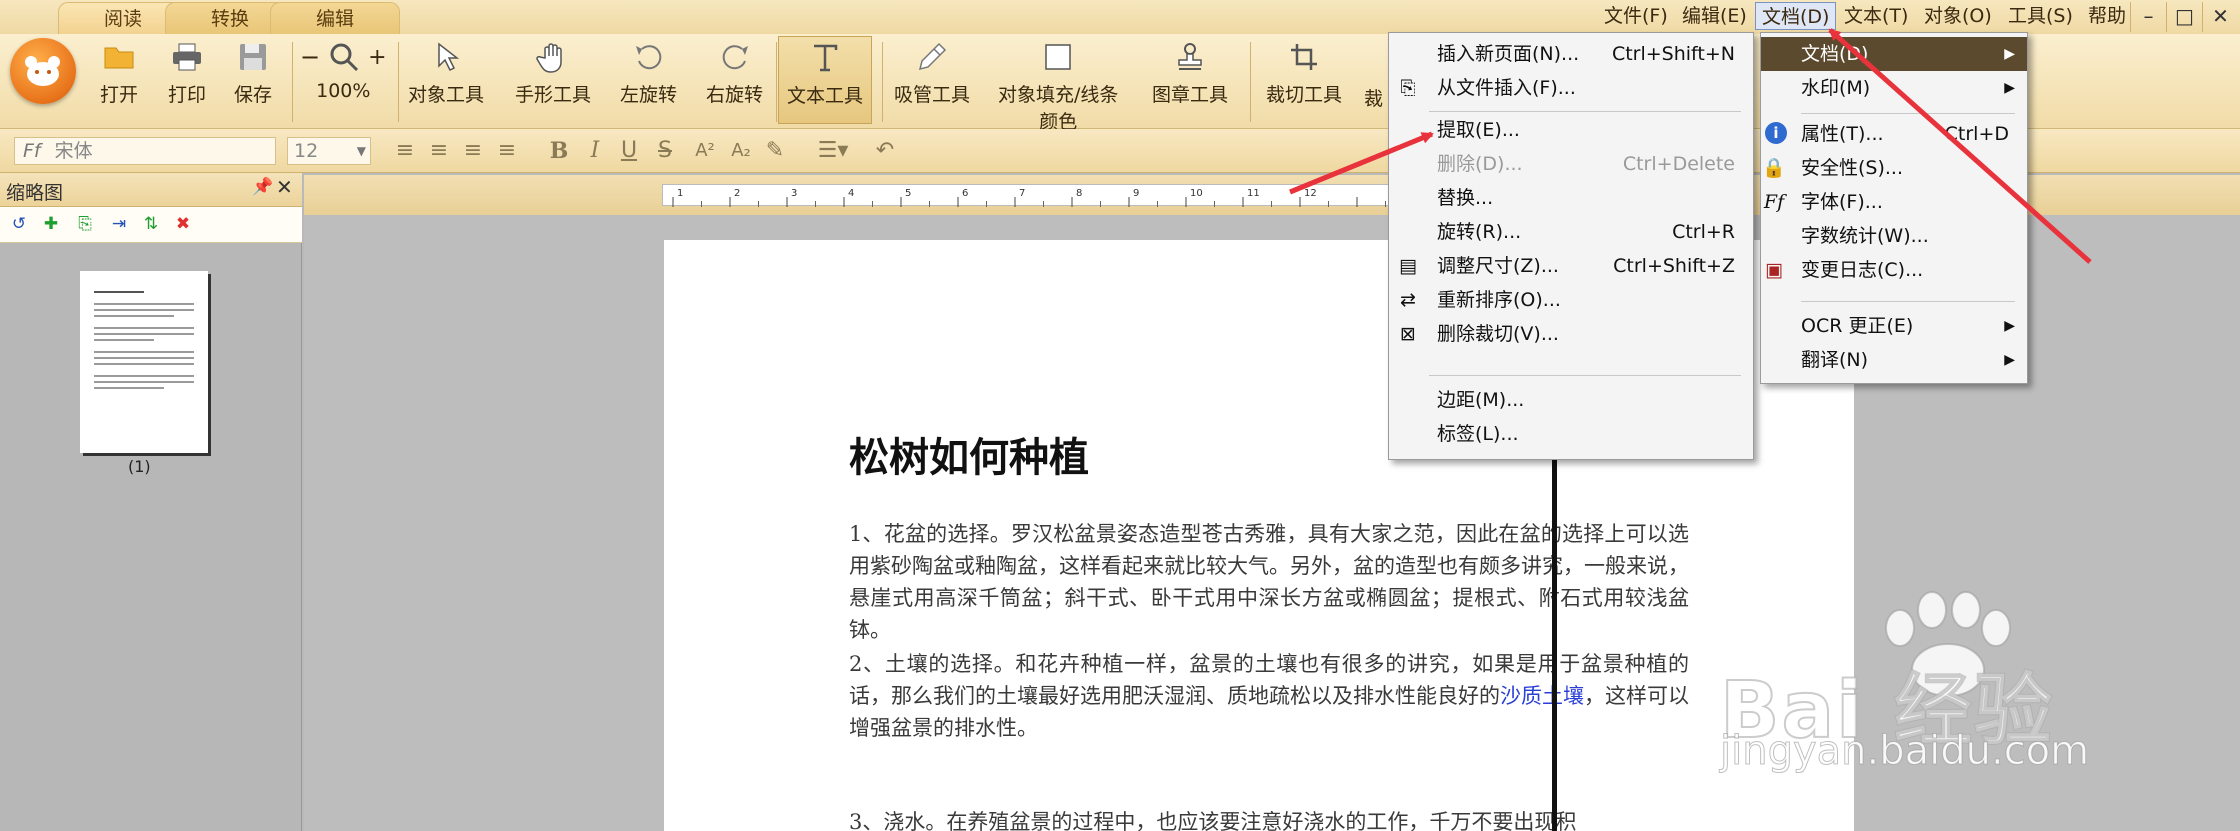 The height and width of the screenshot is (831, 2240). What do you see at coordinates (507, 151) in the screenshot?
I see `align-justify-icon: ≡` at bounding box center [507, 151].